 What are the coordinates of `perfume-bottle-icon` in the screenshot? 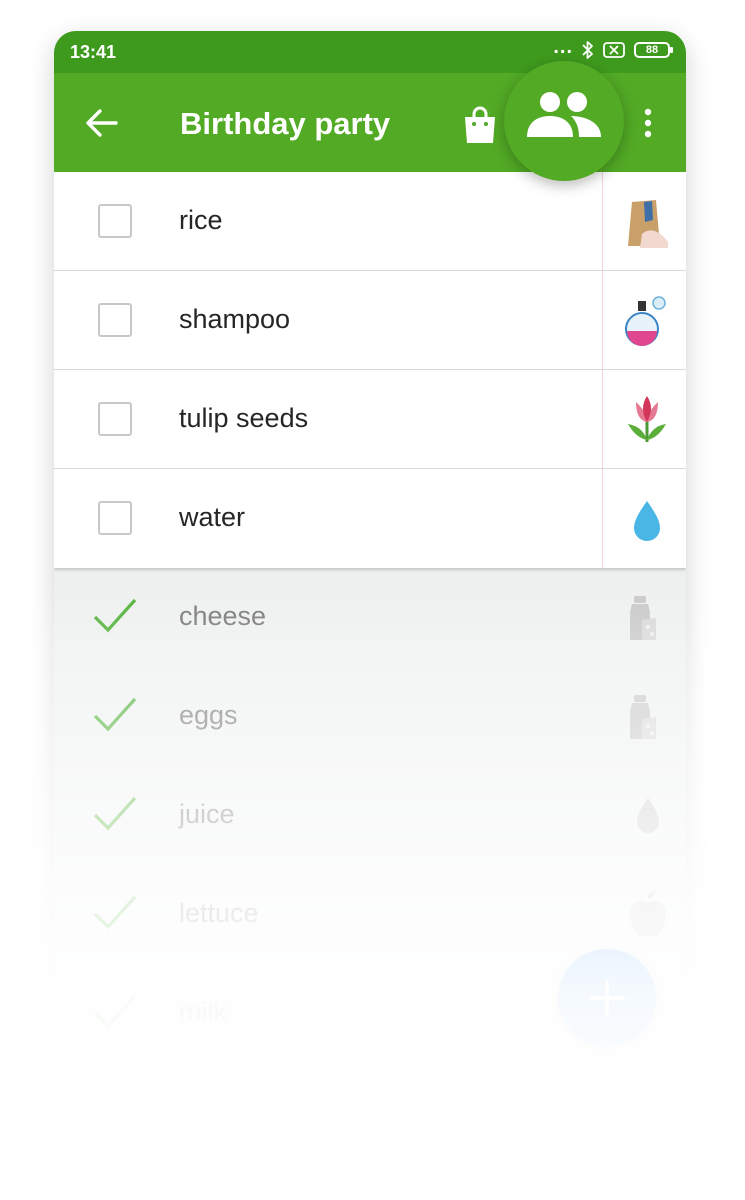 It's located at (645, 321).